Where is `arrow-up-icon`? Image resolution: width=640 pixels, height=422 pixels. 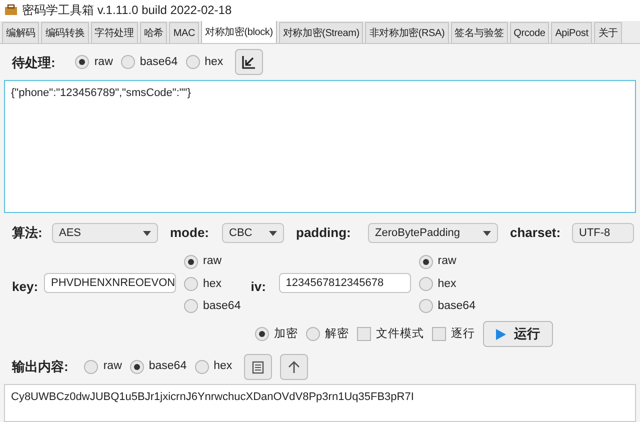 arrow-up-icon is located at coordinates (294, 367).